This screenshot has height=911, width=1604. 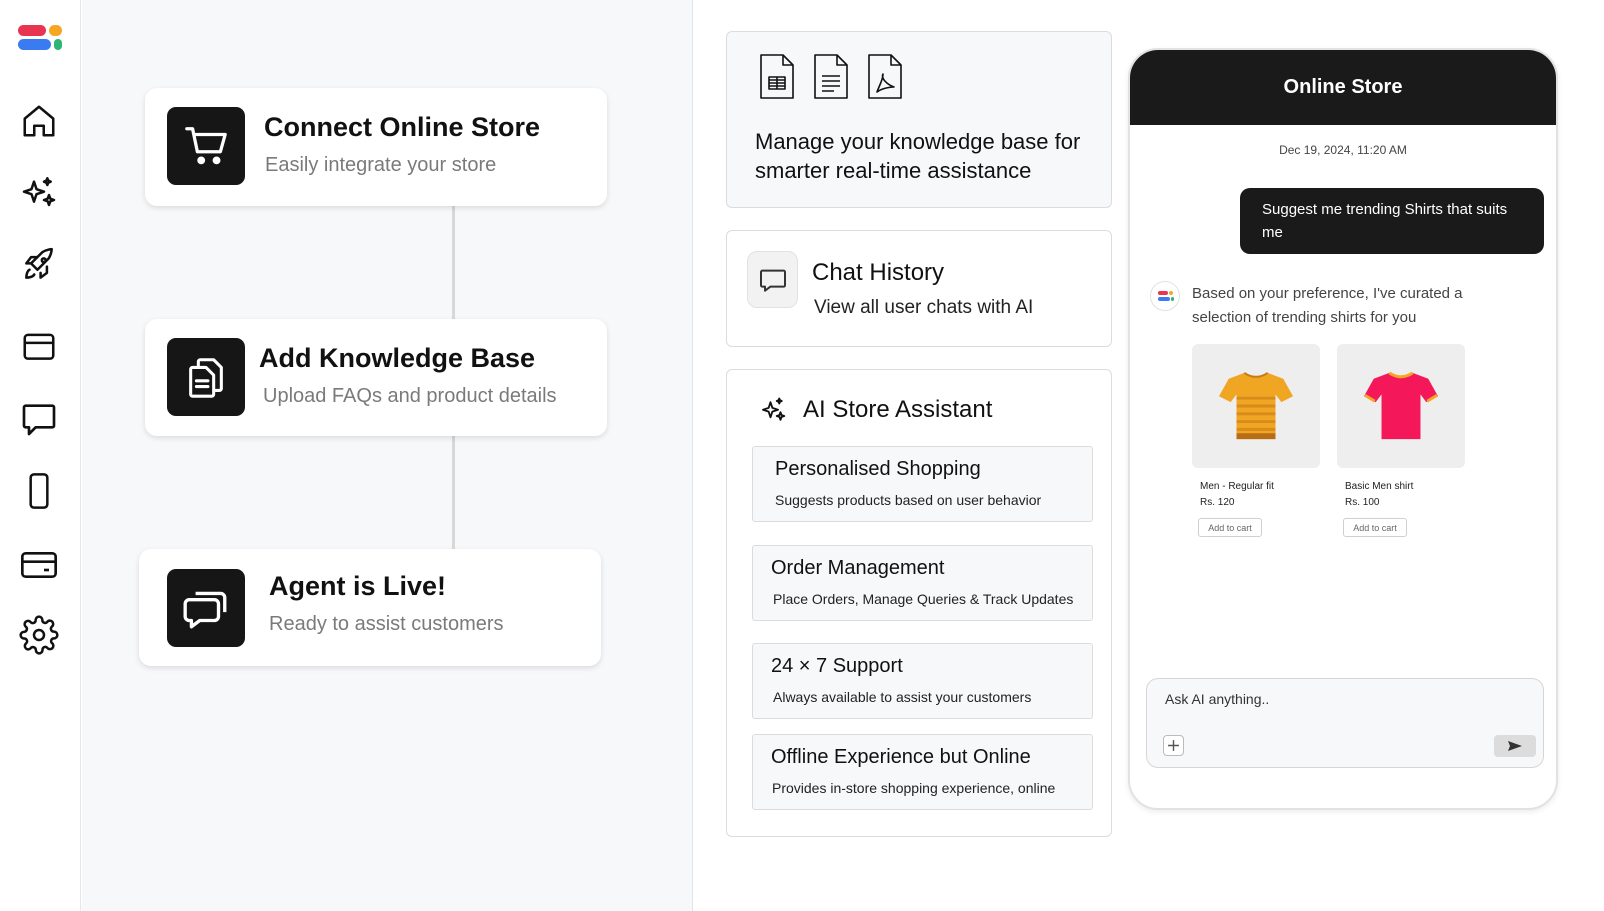 I want to click on product-price: Rs. 100, so click(x=1362, y=502).